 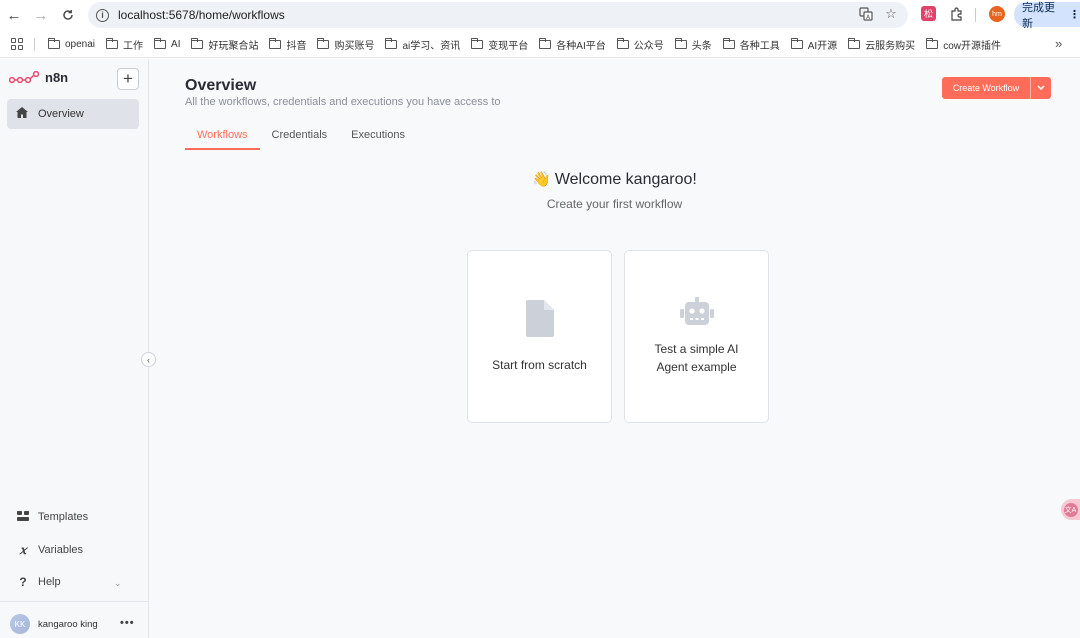 What do you see at coordinates (148, 359) in the screenshot?
I see `collapse-sidebar-button: ‹` at bounding box center [148, 359].